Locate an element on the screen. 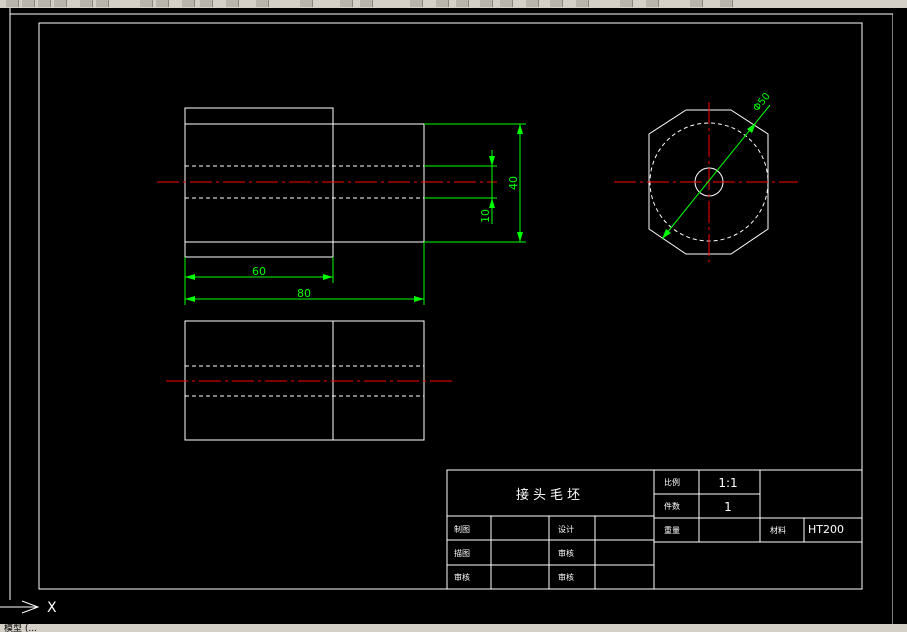  review-label: 审核 is located at coordinates (462, 577).